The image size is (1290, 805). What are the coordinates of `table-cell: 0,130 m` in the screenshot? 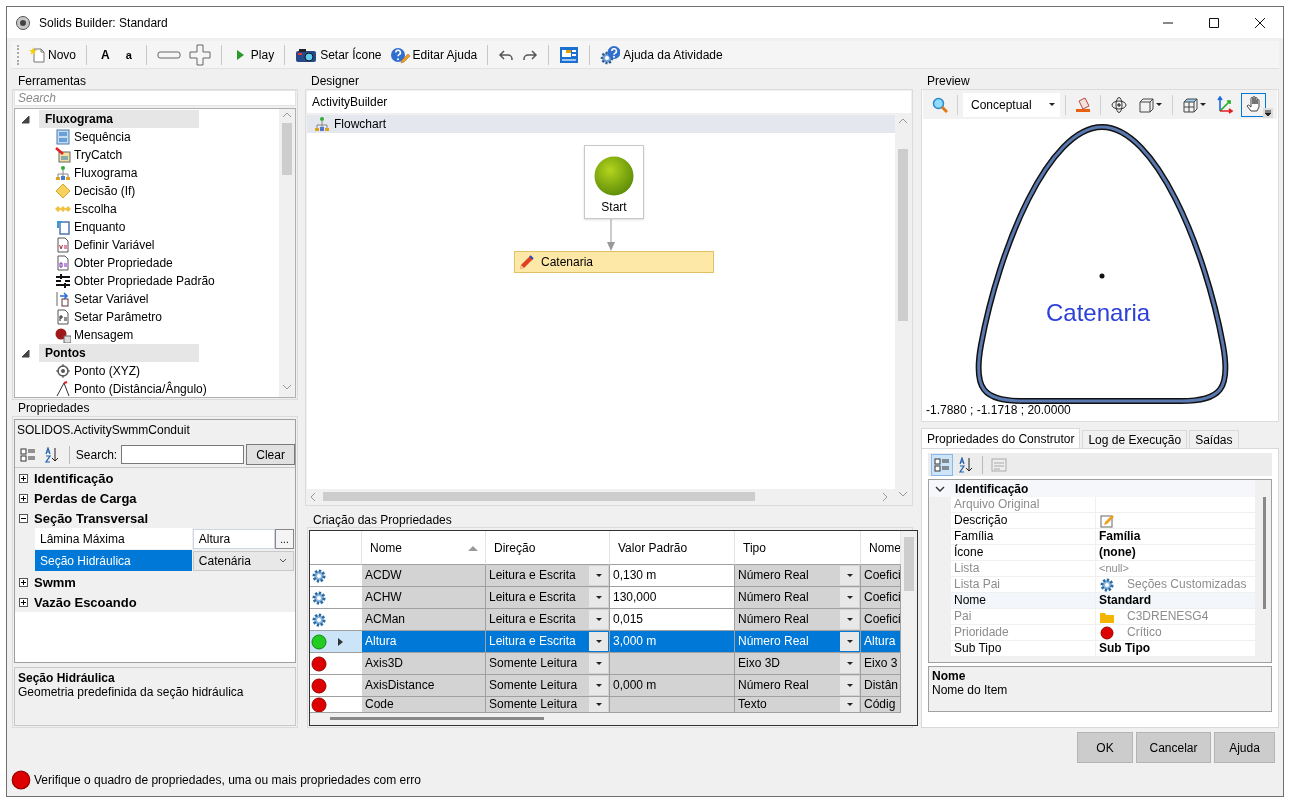 It's located at (672, 576).